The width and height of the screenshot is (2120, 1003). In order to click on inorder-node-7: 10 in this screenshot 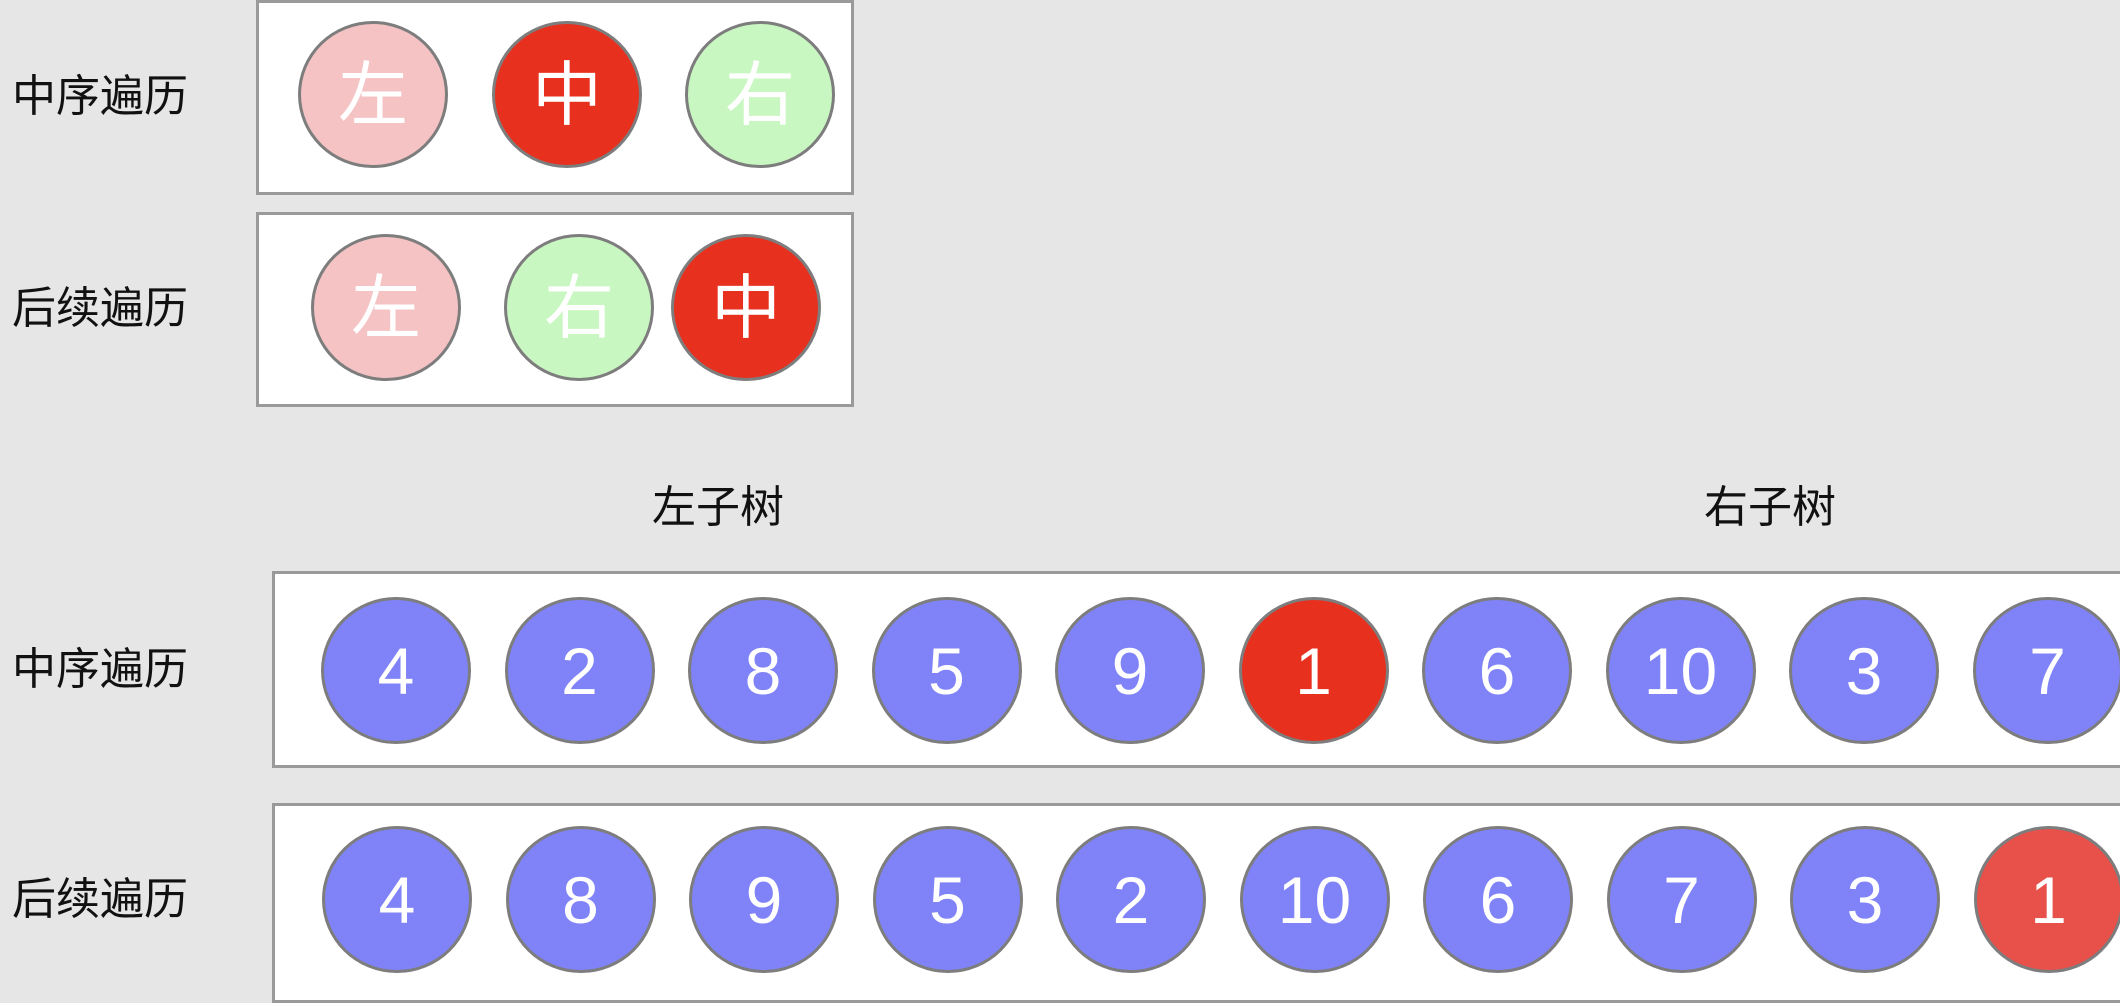, I will do `click(1681, 670)`.